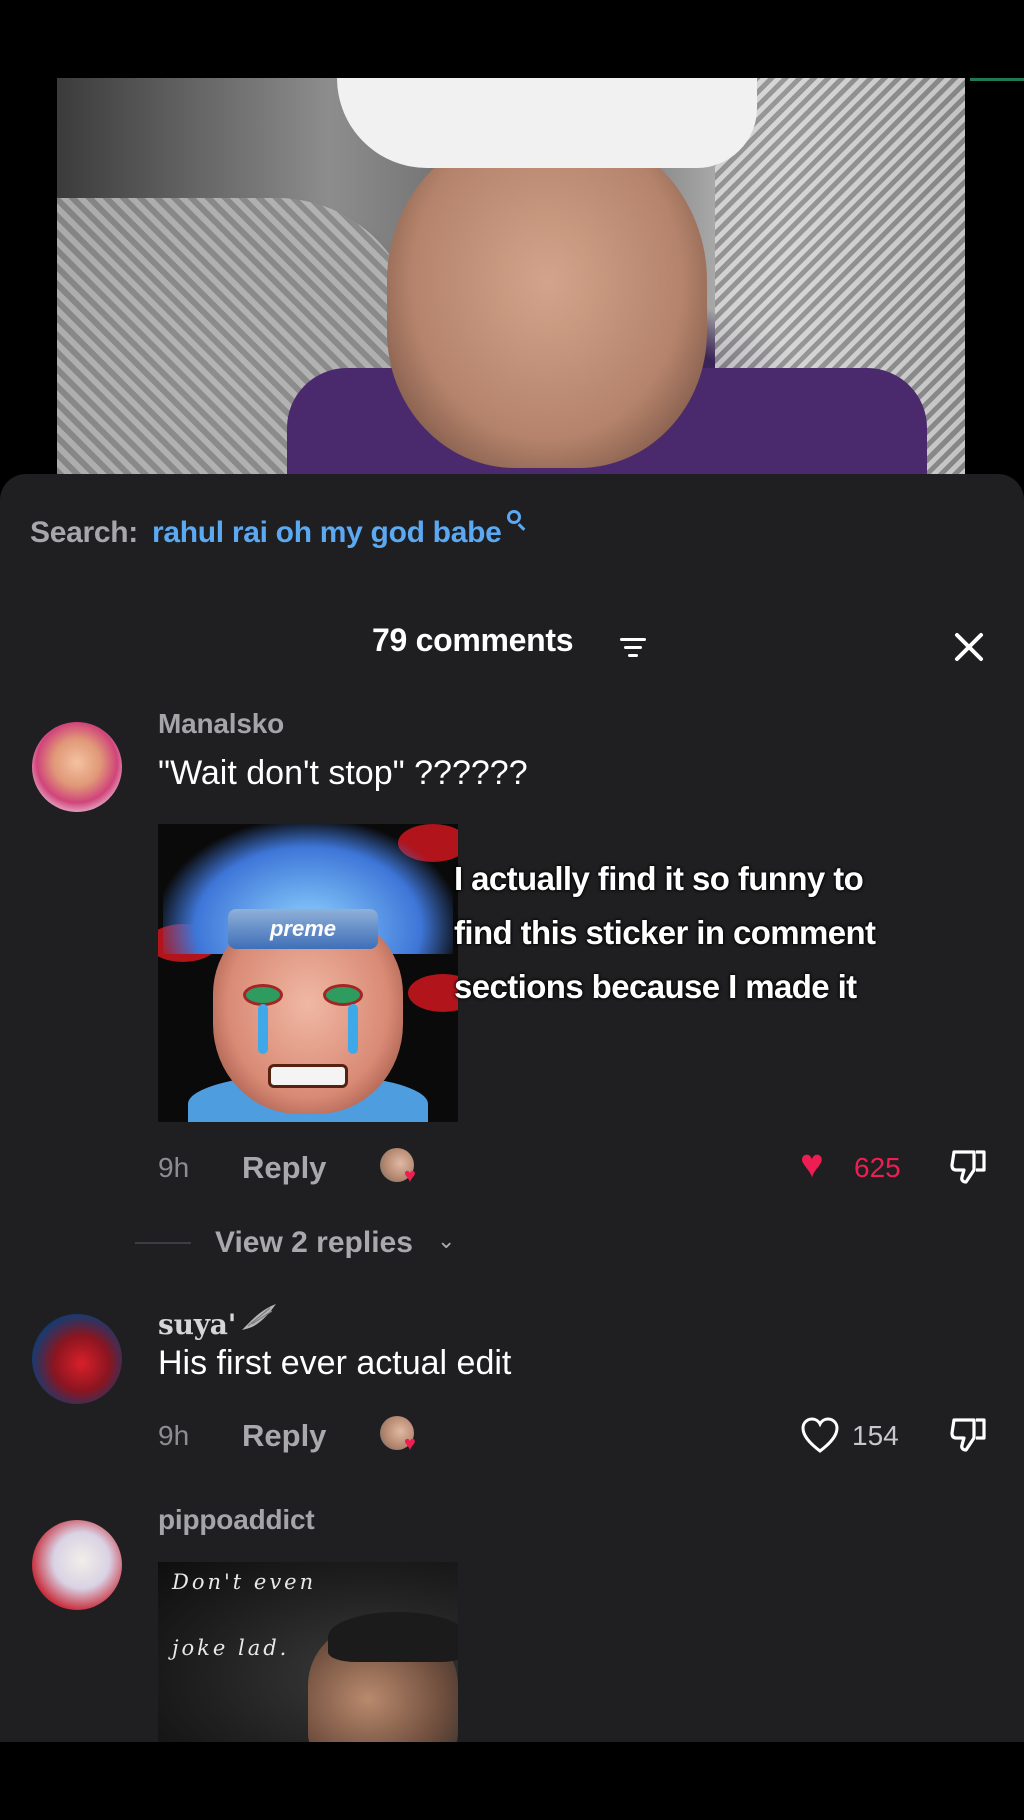  I want to click on comment-text: His first ever actual edit, so click(335, 1363).